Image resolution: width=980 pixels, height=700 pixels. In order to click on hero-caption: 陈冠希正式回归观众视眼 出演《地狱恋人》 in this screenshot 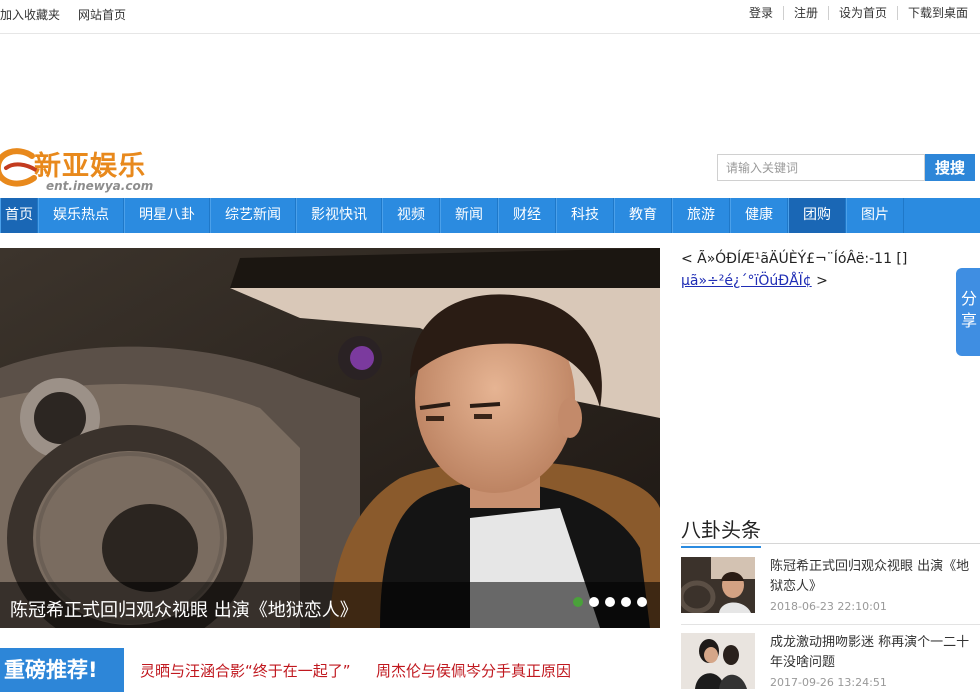, I will do `click(184, 609)`.